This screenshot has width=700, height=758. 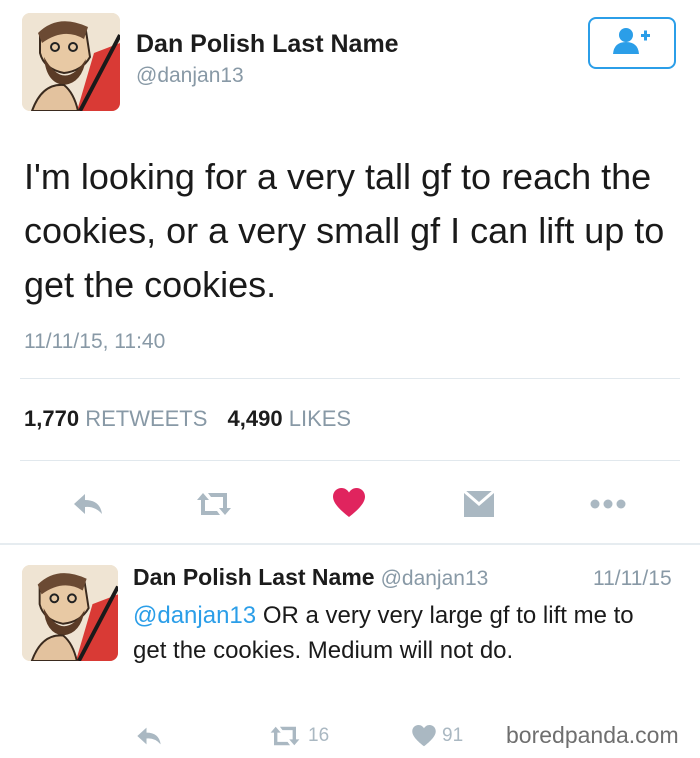 I want to click on reply-retweet-button: 16, so click(x=298, y=736).